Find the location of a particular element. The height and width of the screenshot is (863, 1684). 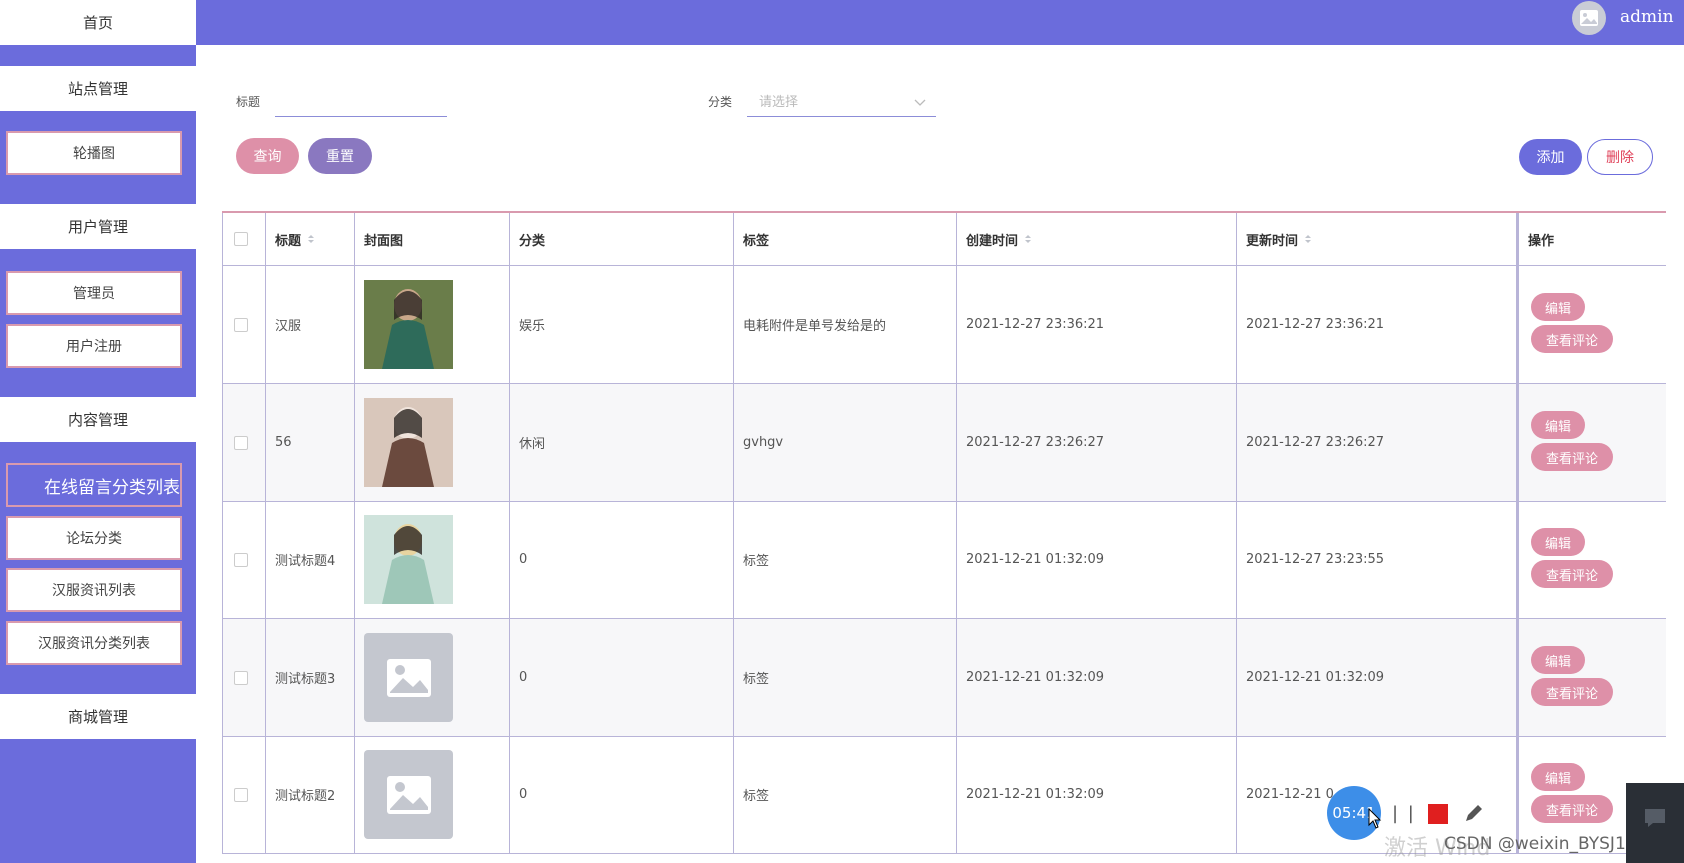

title-cell: 56 is located at coordinates (310, 442).